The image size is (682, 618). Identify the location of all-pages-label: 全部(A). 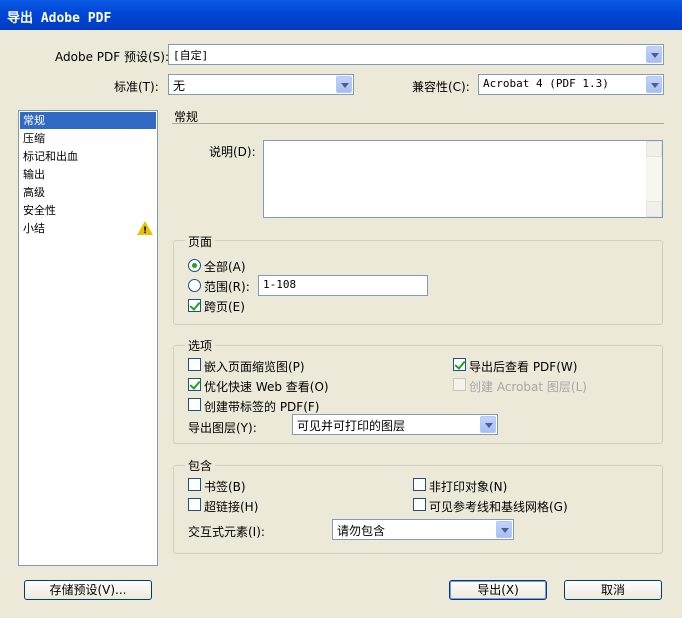
(225, 267).